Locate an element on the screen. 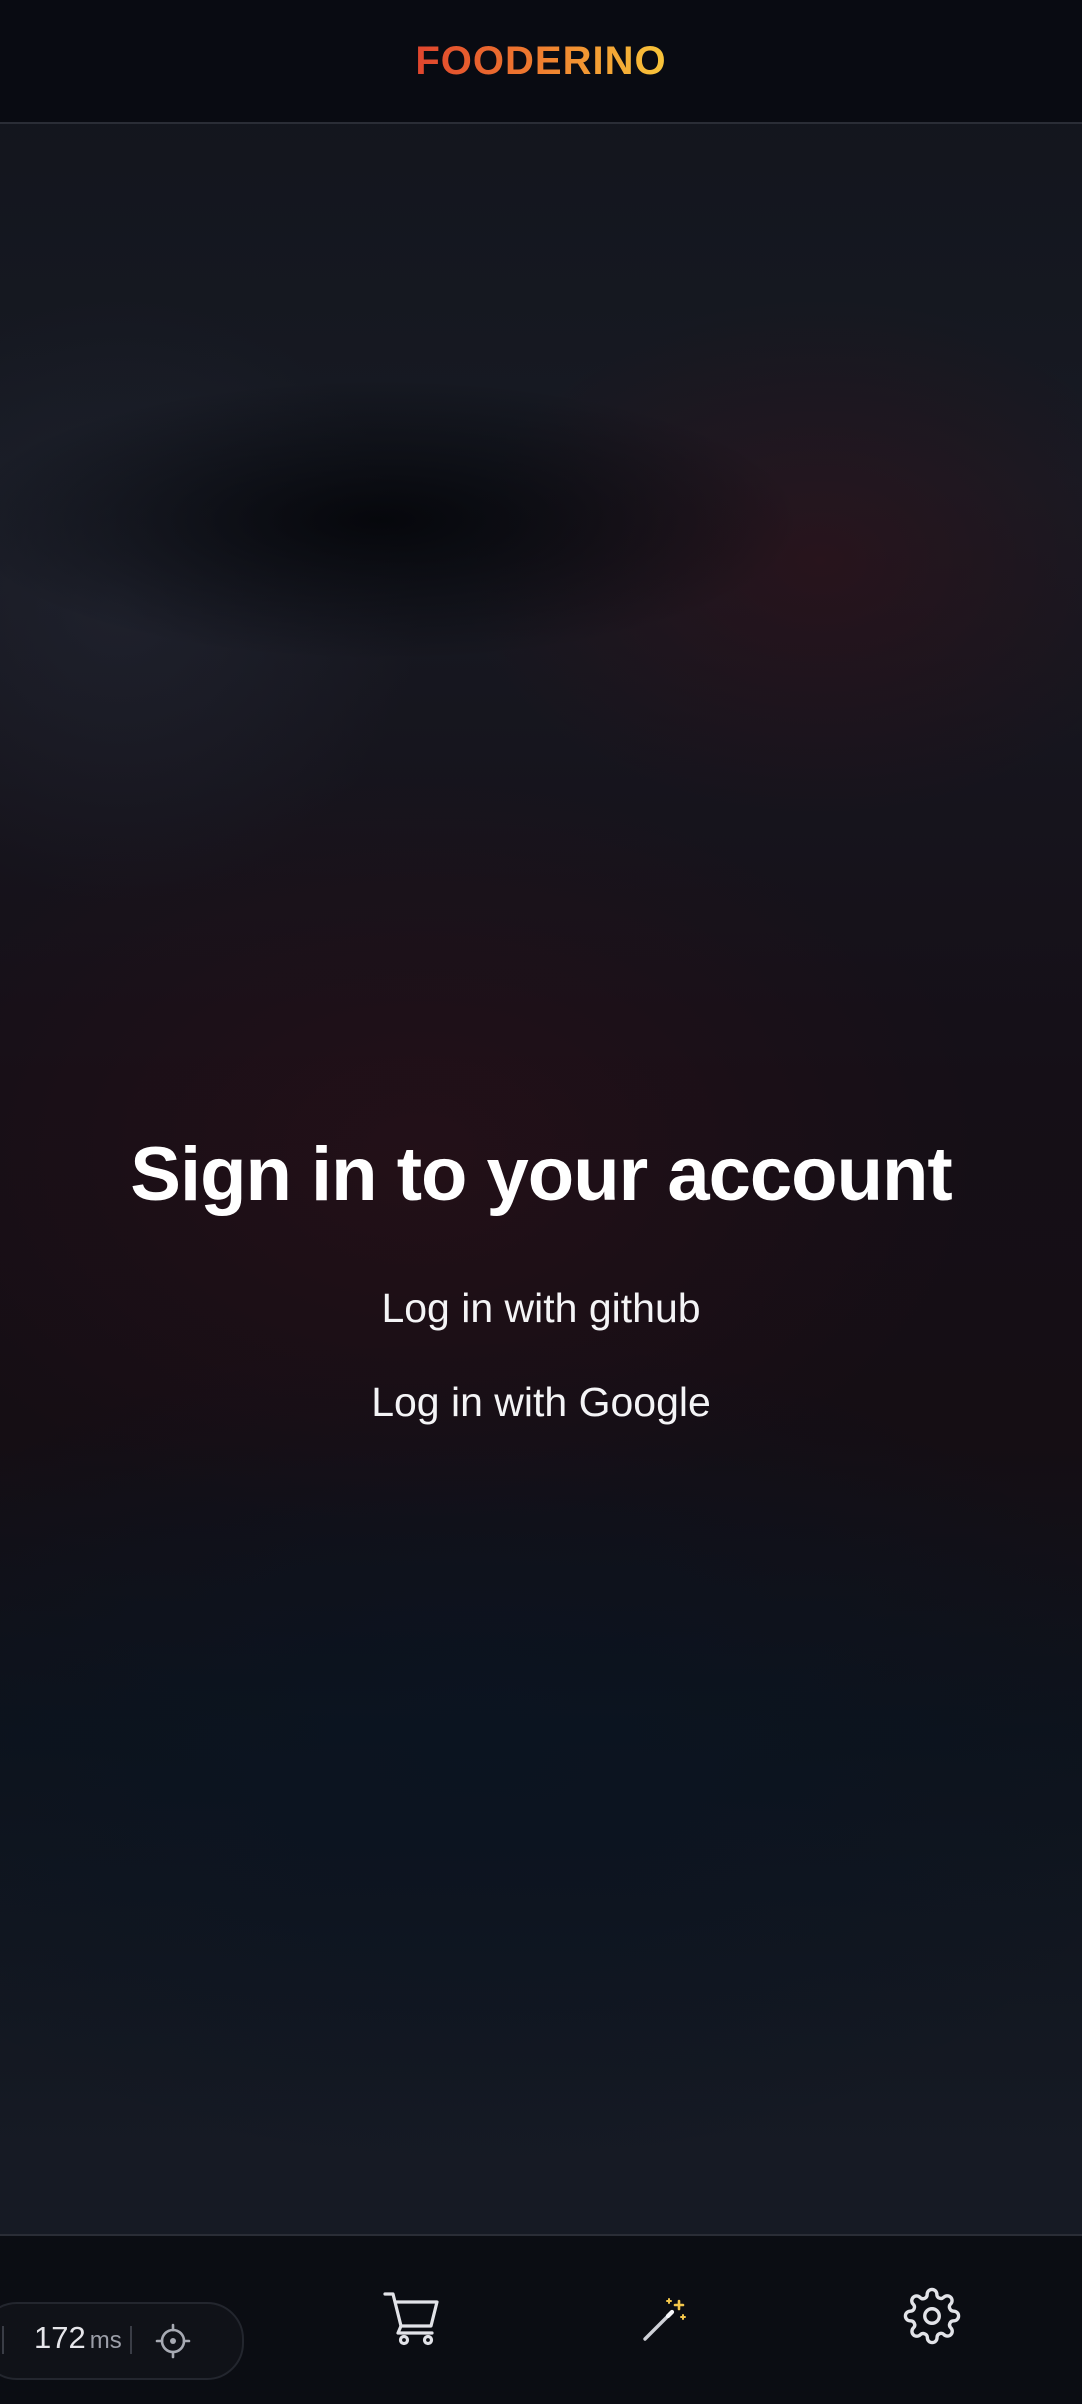 The width and height of the screenshot is (1082, 2404). crosshair-icon is located at coordinates (173, 2343).